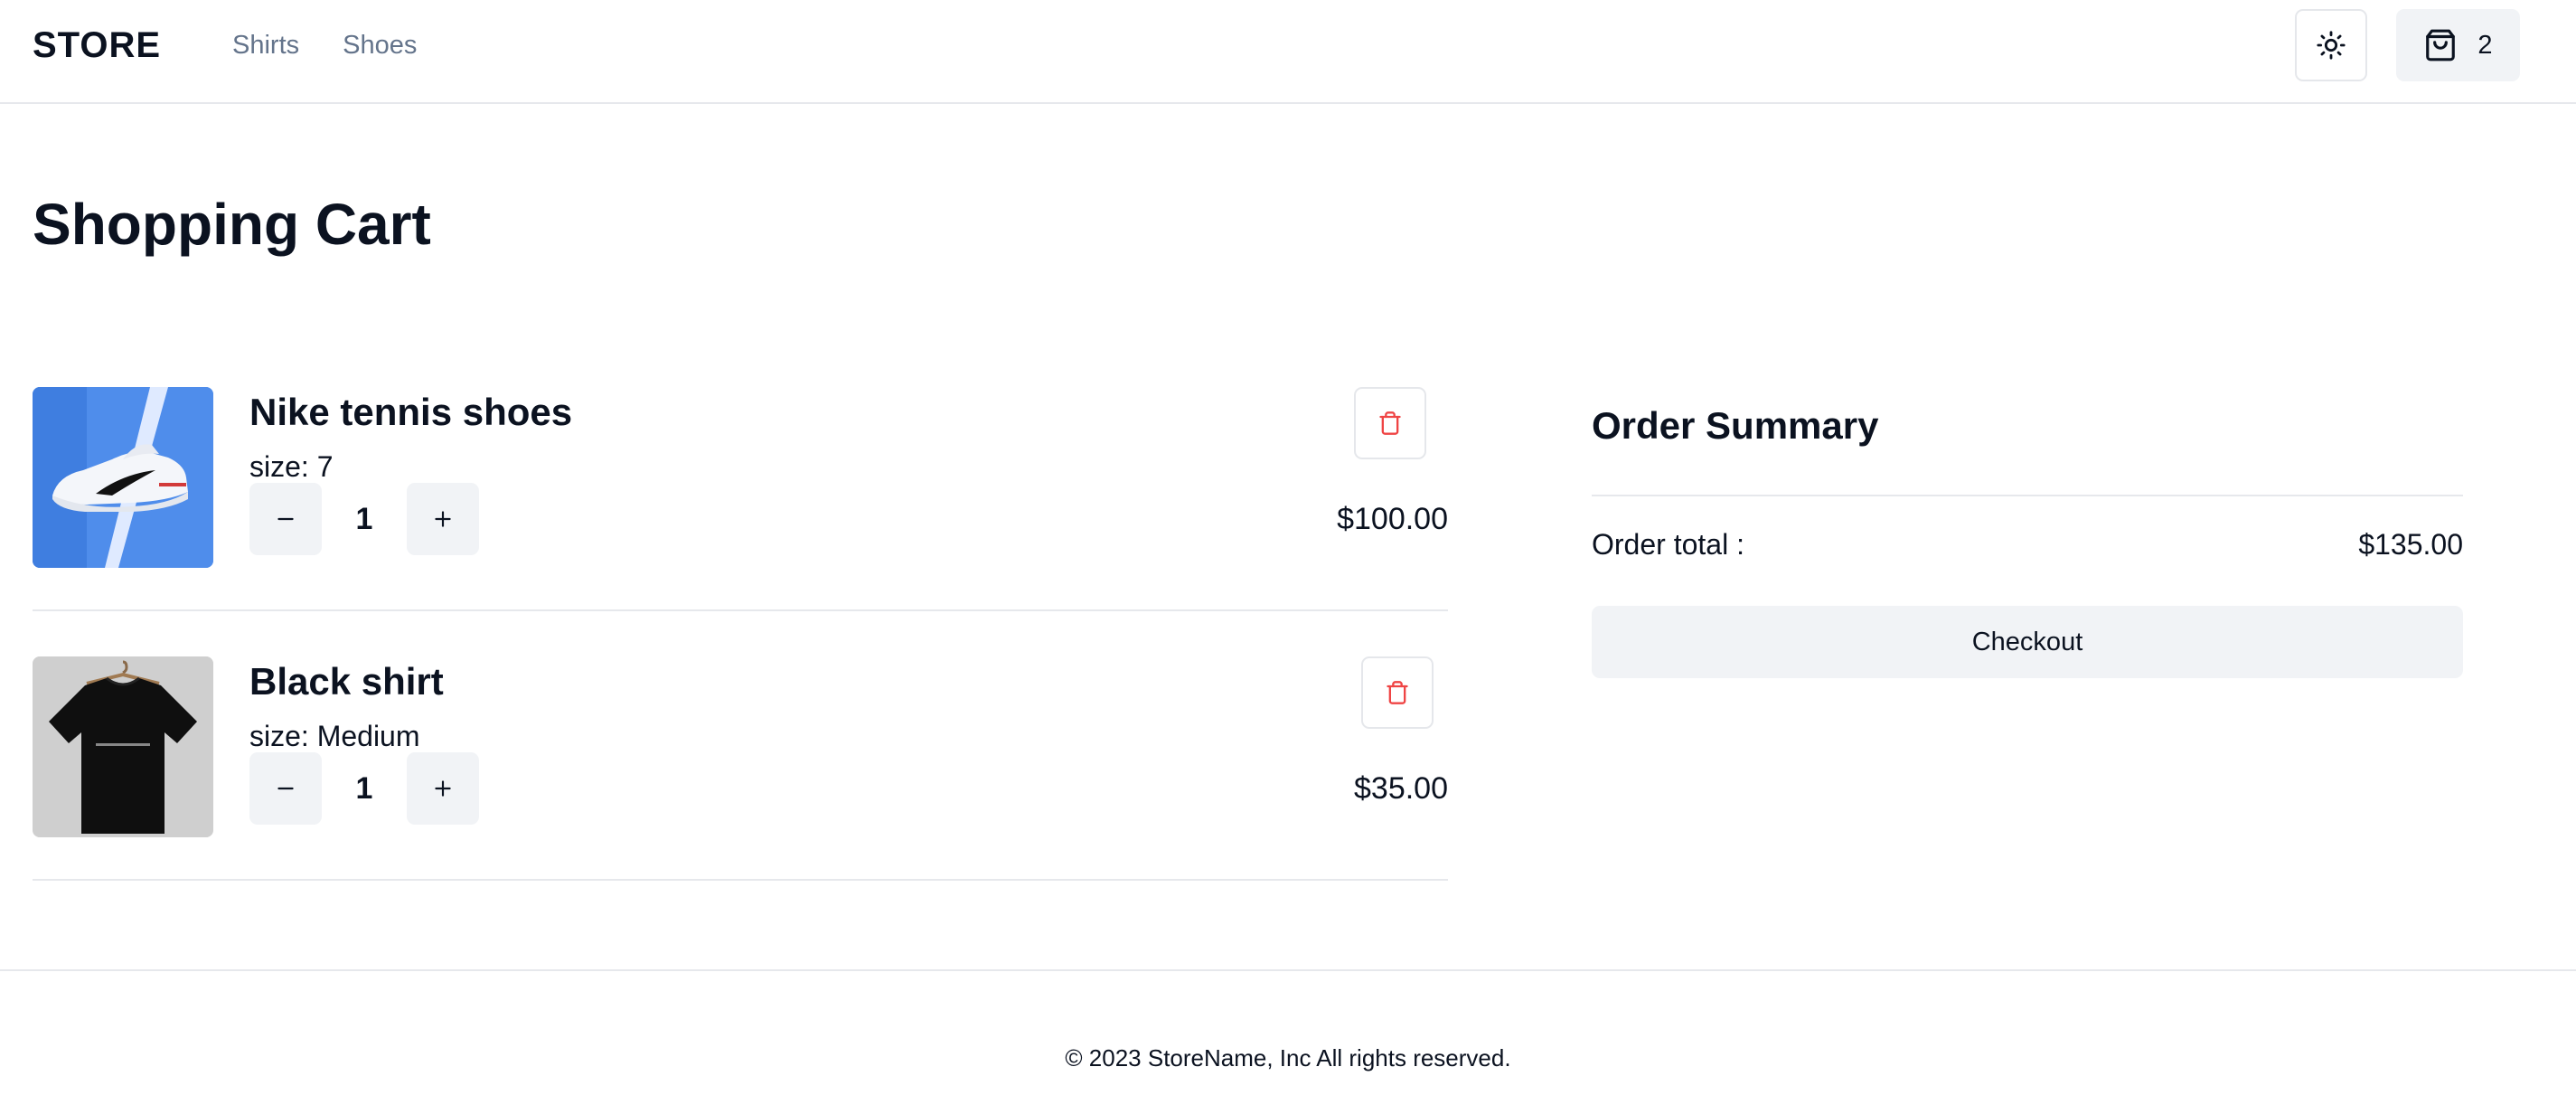  I want to click on nav-link-shirts: Shirts, so click(265, 45).